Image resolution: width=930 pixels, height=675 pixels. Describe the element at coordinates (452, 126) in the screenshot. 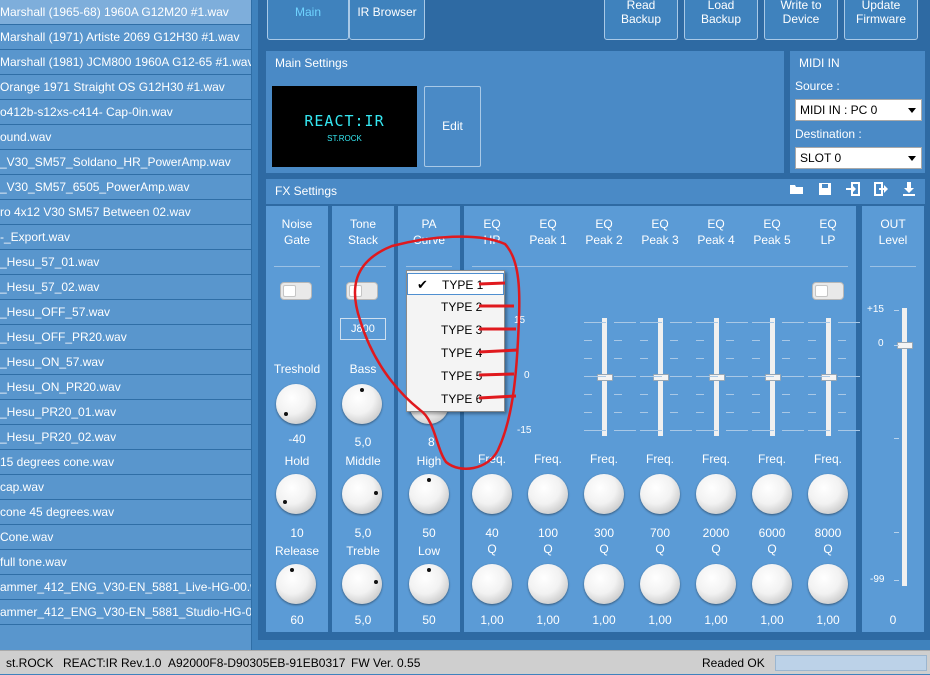

I see `edit-logo-button: Edit` at that location.